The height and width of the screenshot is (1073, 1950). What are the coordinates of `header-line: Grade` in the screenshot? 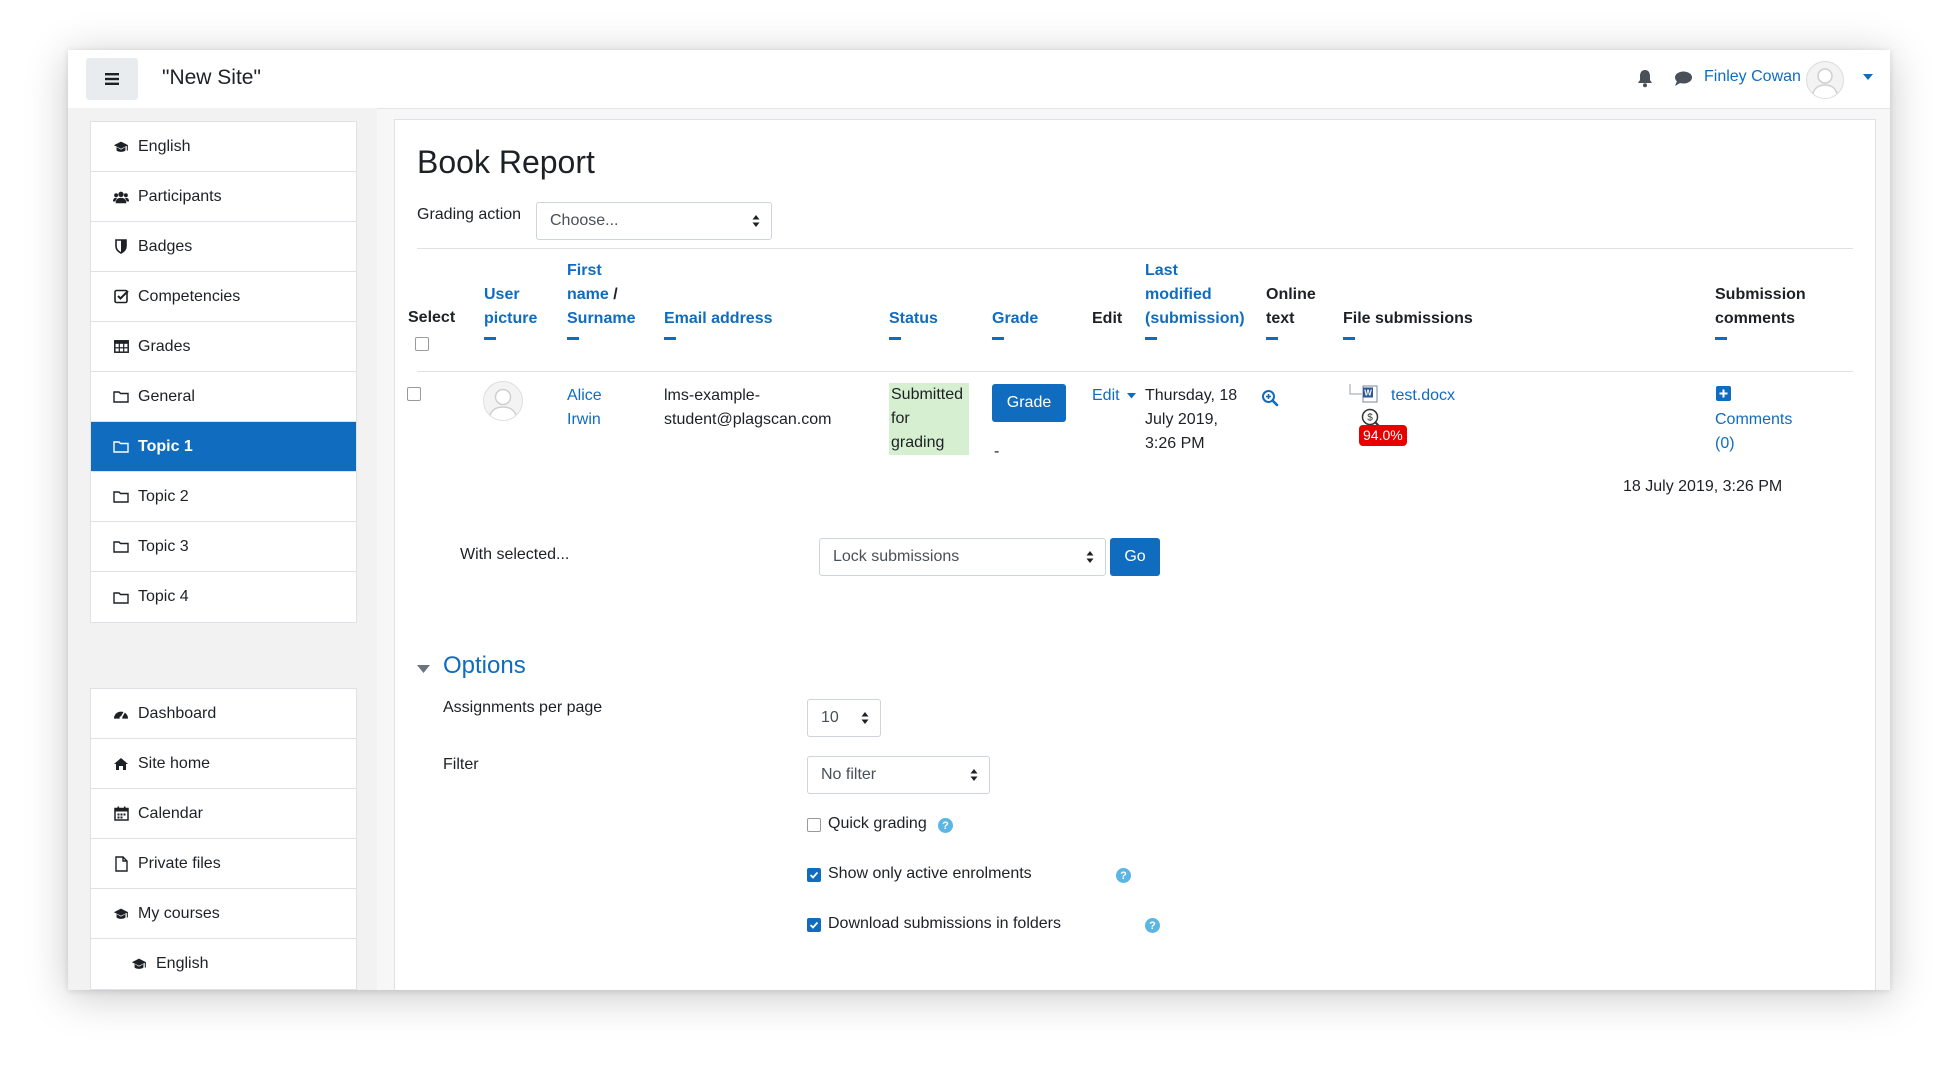 It's located at (1015, 318).